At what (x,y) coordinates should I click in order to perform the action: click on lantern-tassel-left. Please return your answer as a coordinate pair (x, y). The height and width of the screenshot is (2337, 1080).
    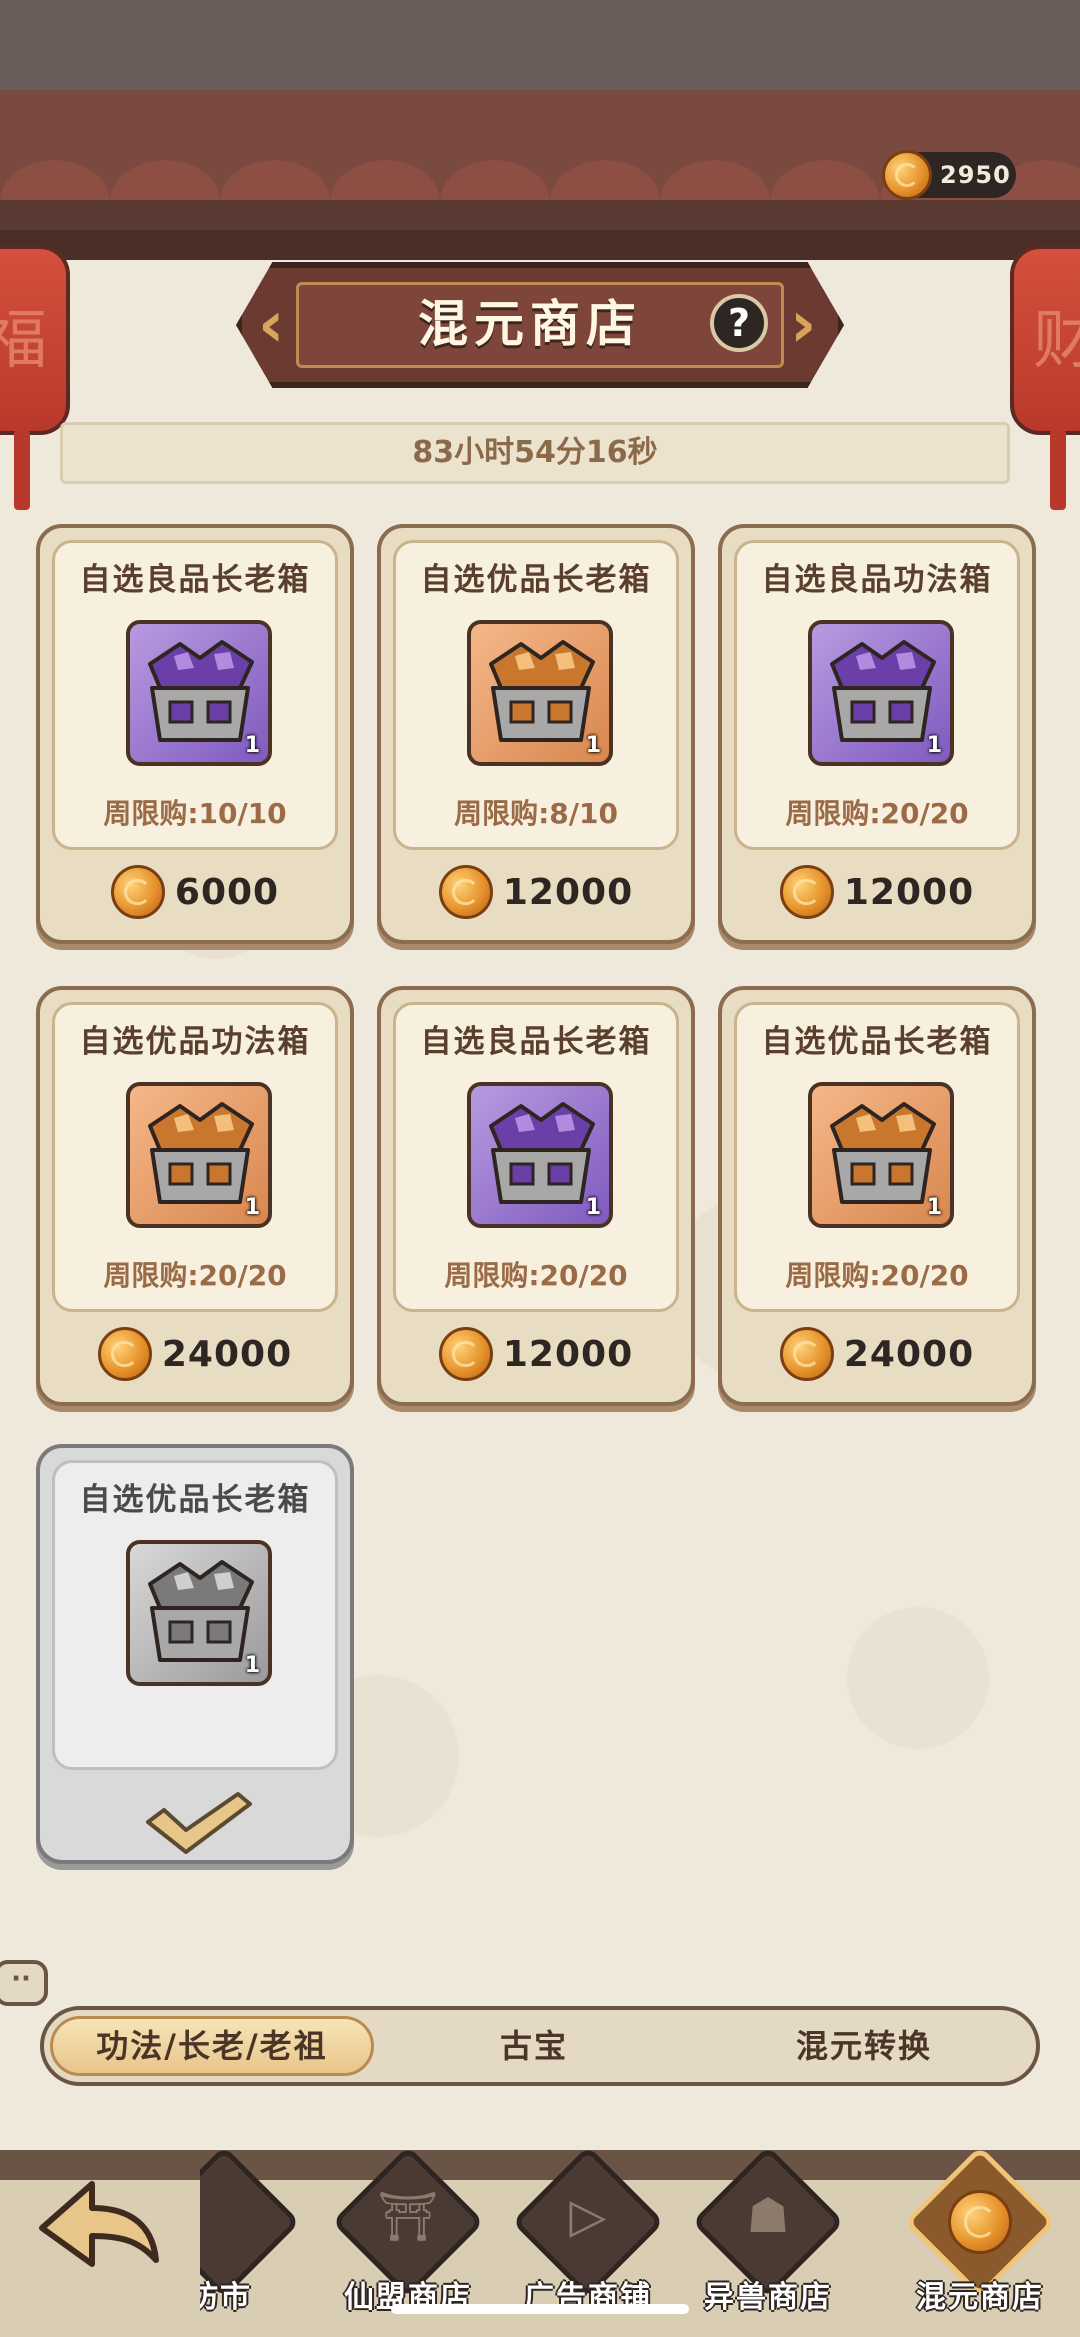
    Looking at the image, I should click on (22, 470).